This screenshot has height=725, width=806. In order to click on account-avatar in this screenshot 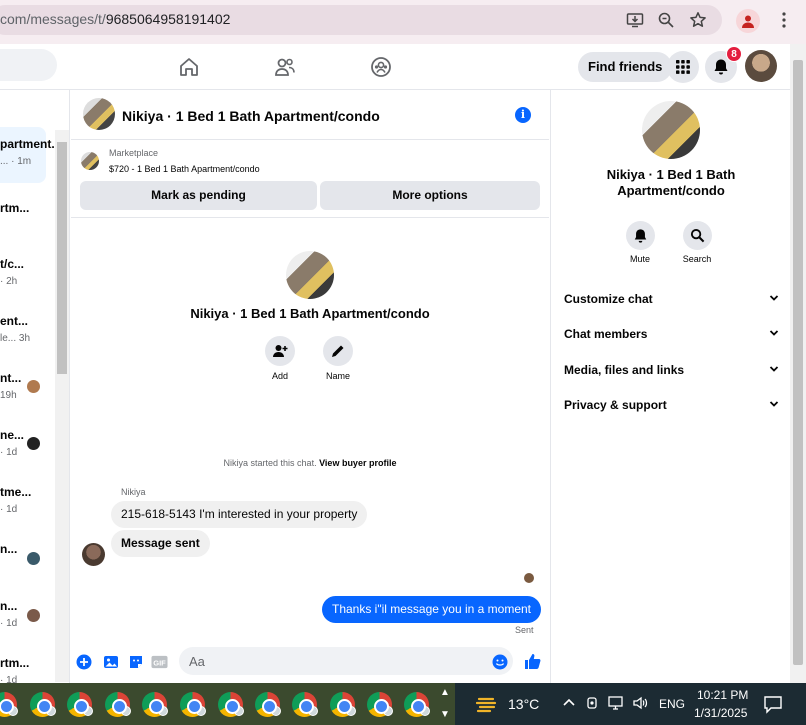, I will do `click(761, 66)`.